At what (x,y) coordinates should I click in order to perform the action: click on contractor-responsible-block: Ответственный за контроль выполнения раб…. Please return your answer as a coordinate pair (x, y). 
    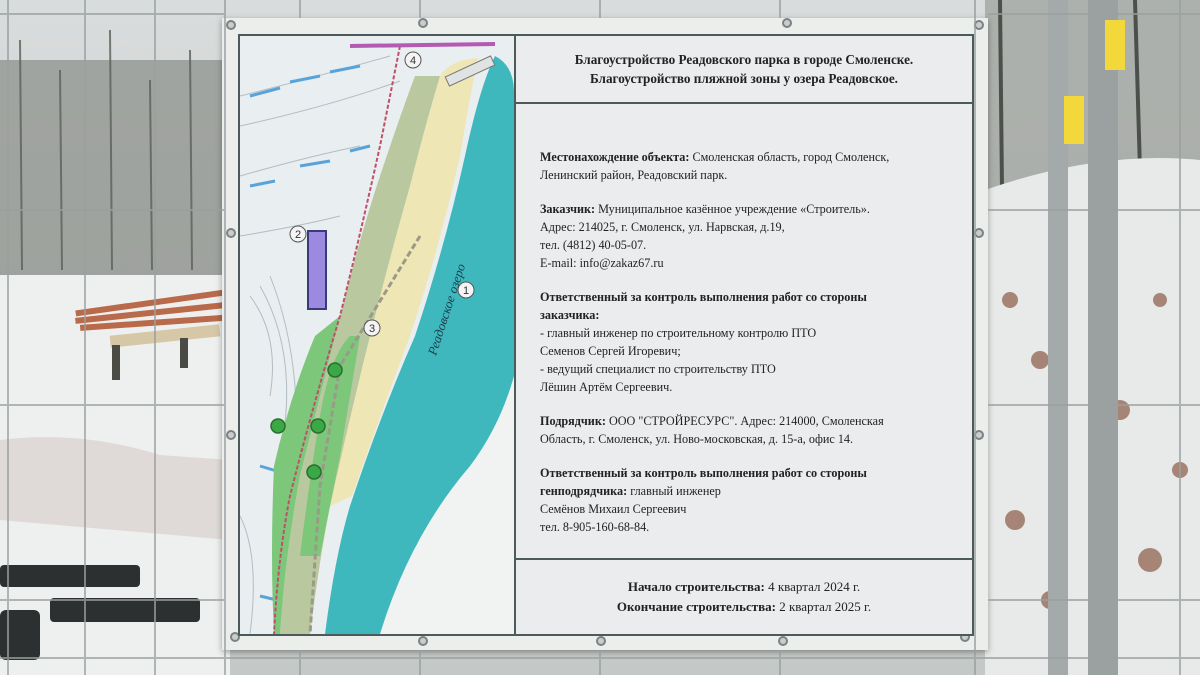
    Looking at the image, I should click on (750, 500).